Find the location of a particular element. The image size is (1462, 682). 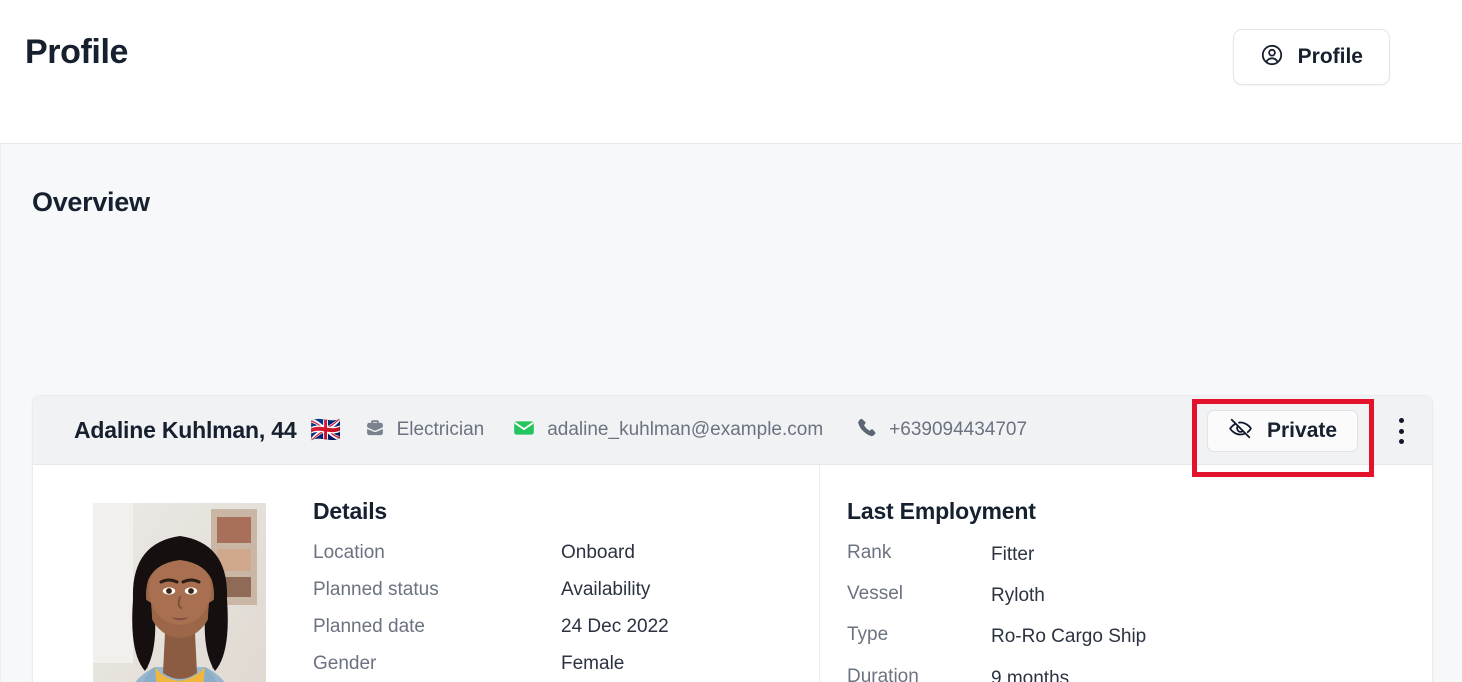

employment-row-duration: Duration 9 months is located at coordinates (1047, 674).